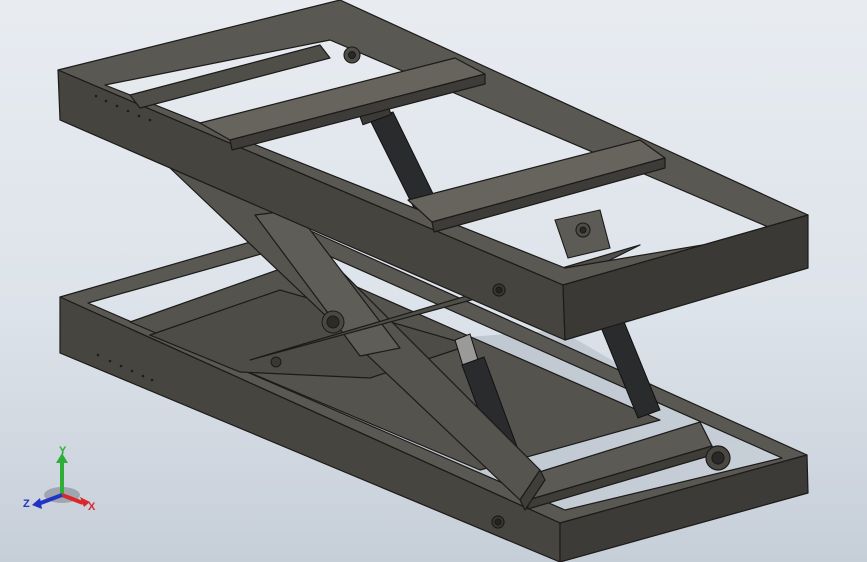  I want to click on triad-y-label: Y, so click(63, 451).